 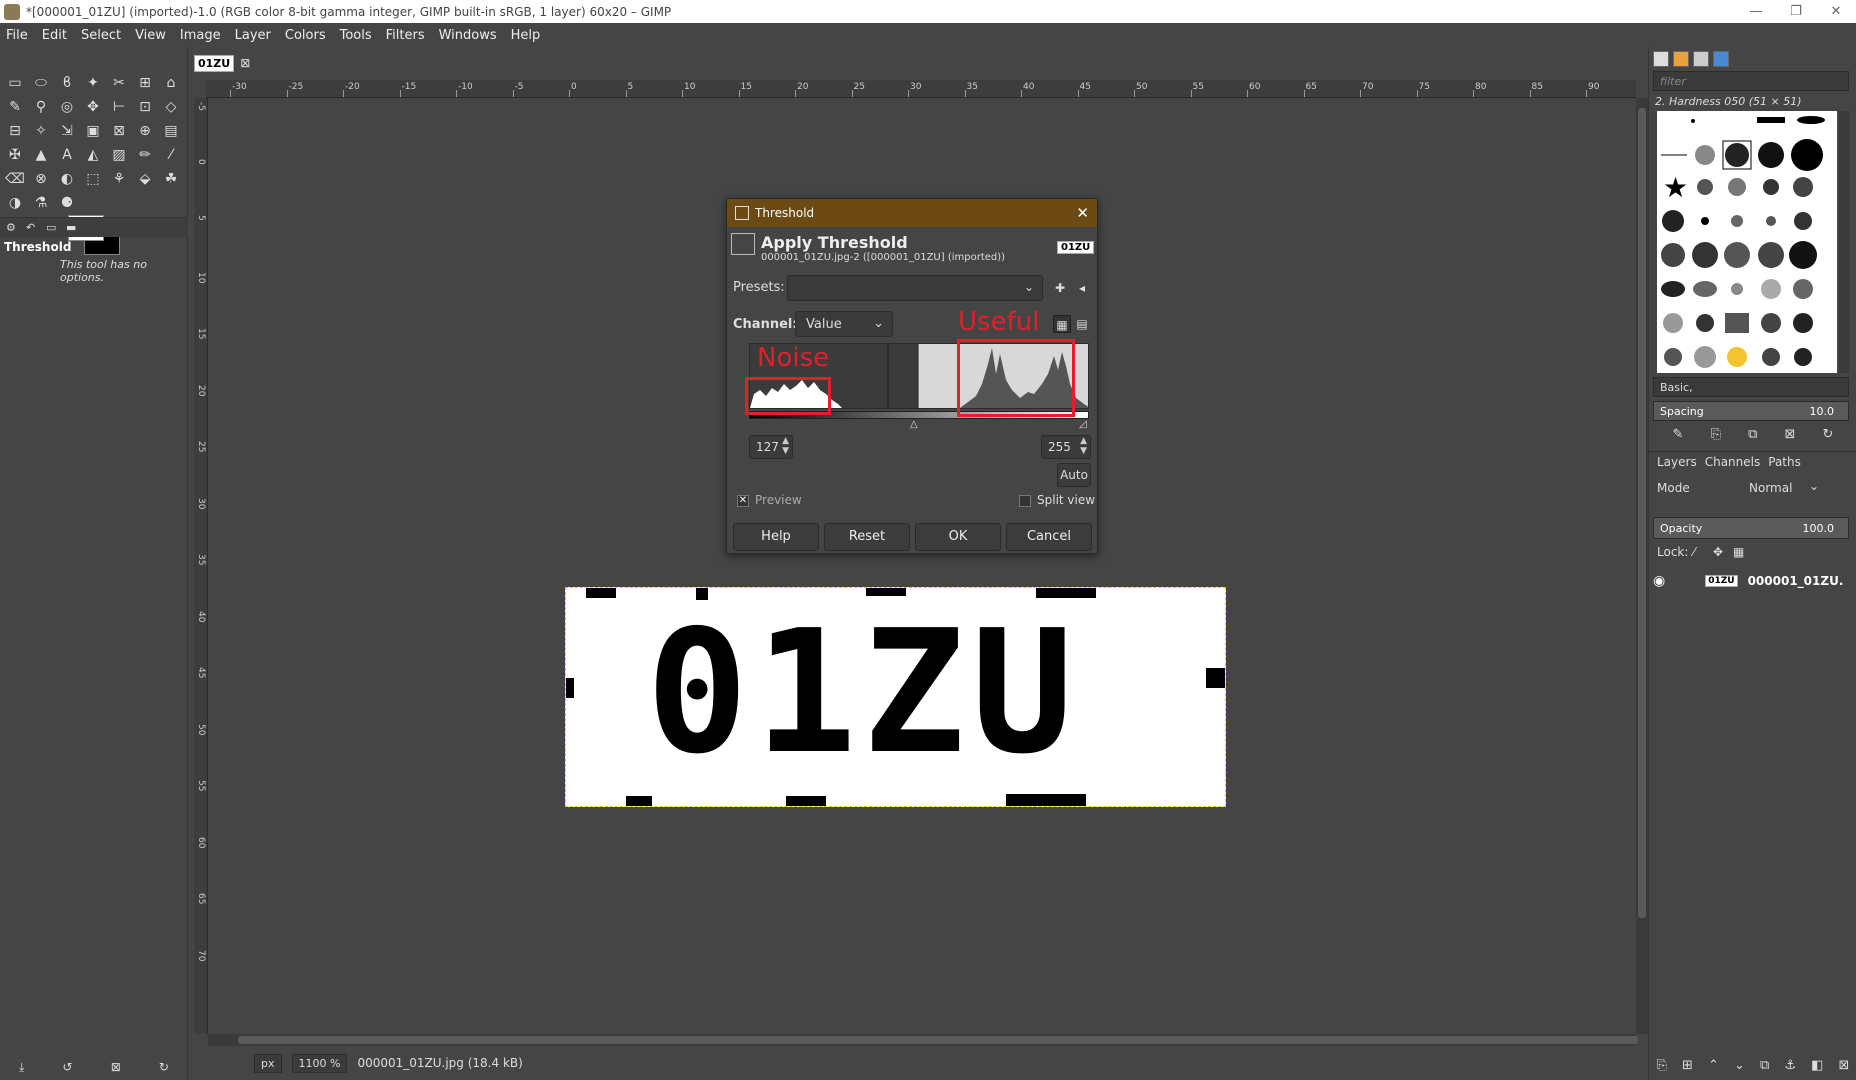 I want to click on delete-options-icon: ⊠, so click(x=116, y=1067).